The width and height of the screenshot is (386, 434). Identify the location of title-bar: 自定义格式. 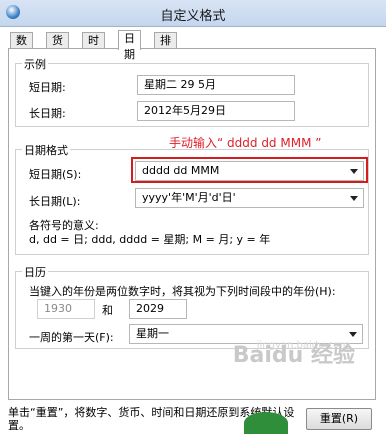
(193, 13).